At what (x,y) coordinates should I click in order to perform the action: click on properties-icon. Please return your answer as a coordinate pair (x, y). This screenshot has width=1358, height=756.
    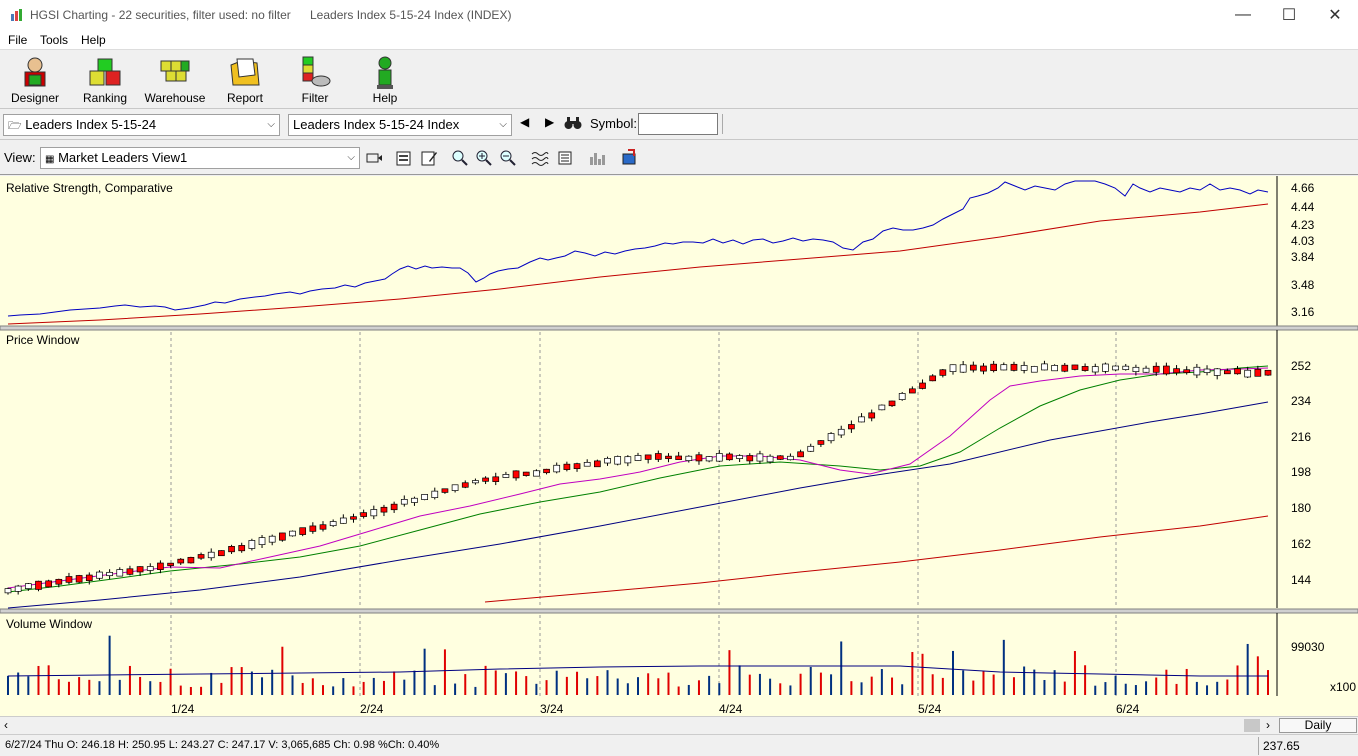
    Looking at the image, I should click on (404, 158).